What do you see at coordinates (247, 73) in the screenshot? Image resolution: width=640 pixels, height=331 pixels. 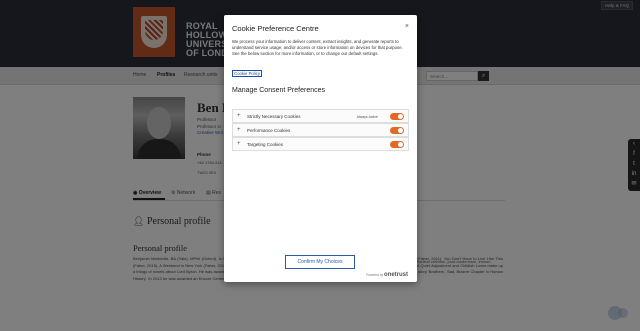 I see `cookie-policy-link: Cookie Policy` at bounding box center [247, 73].